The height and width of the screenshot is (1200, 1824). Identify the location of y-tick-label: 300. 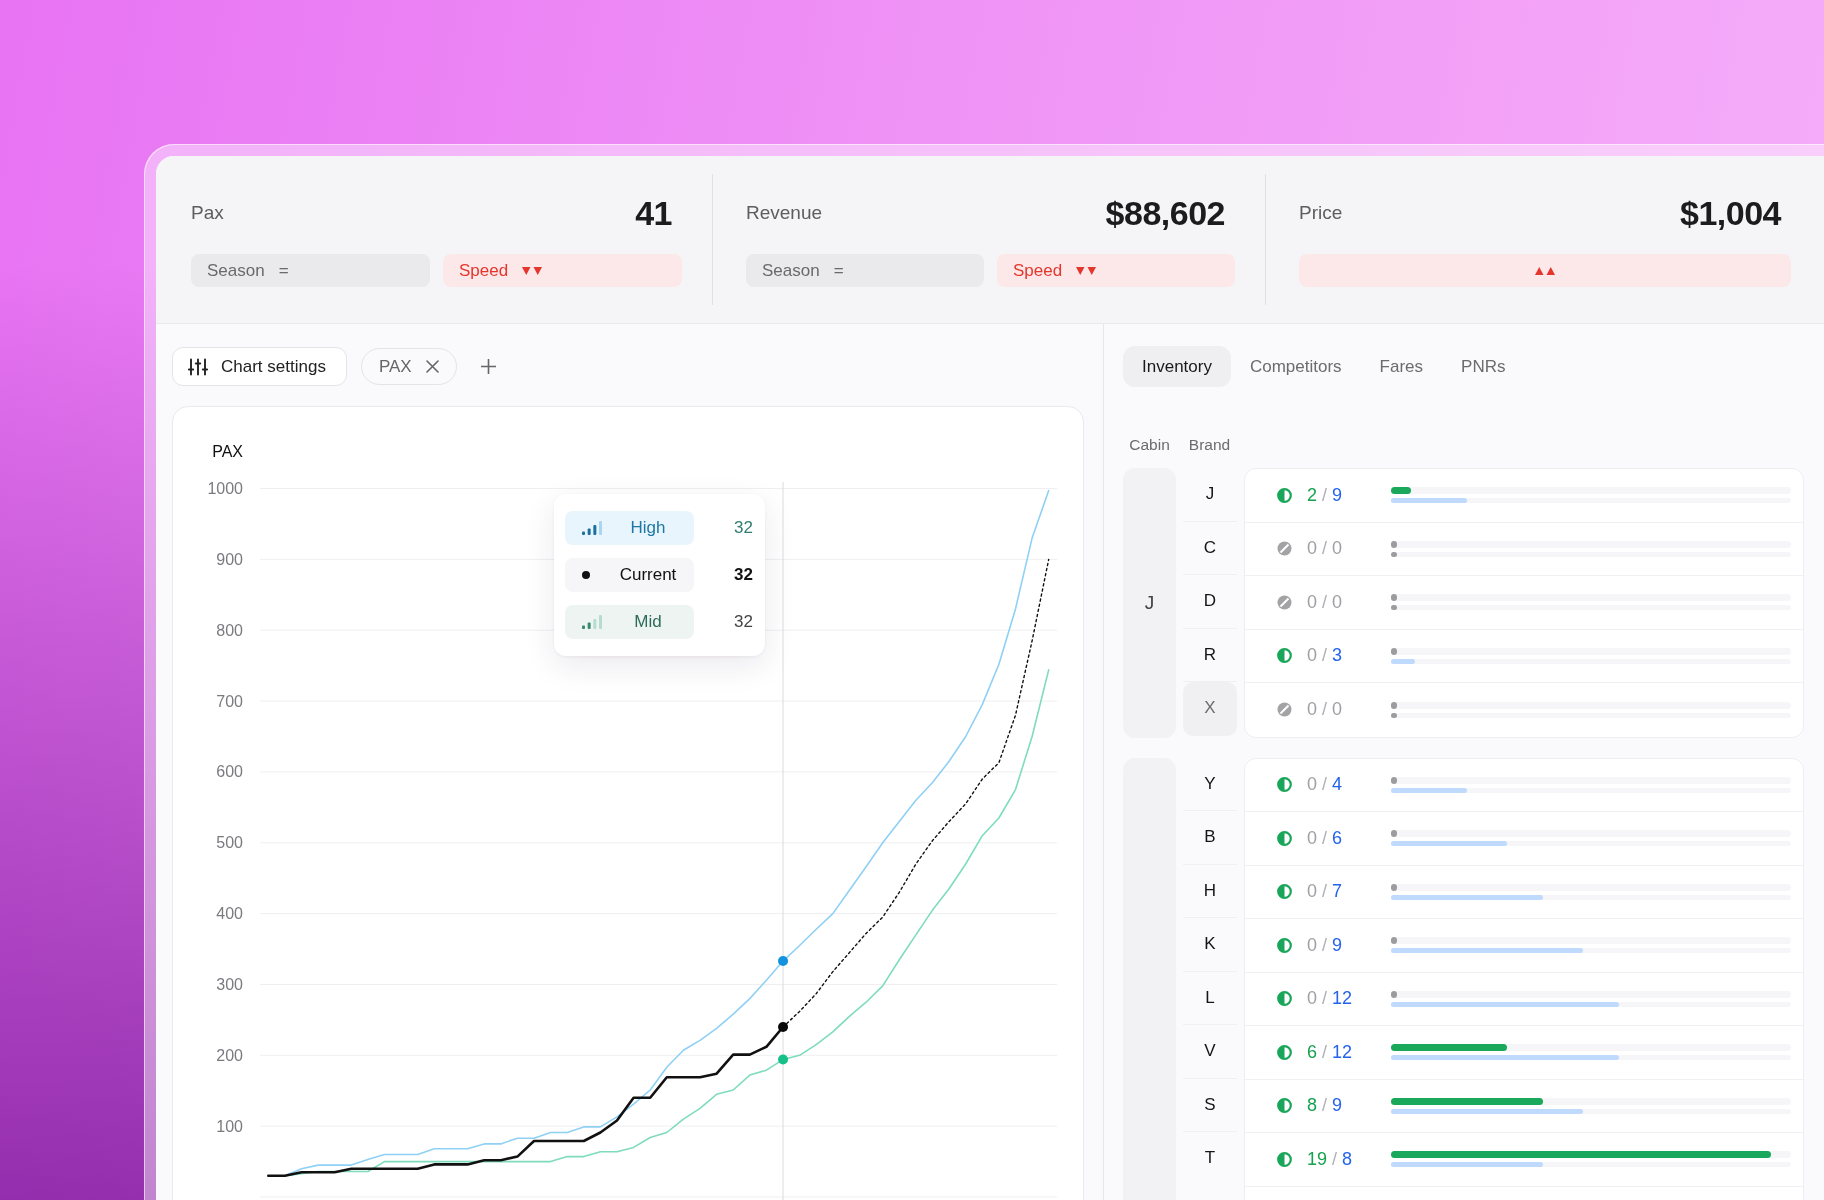
(229, 984).